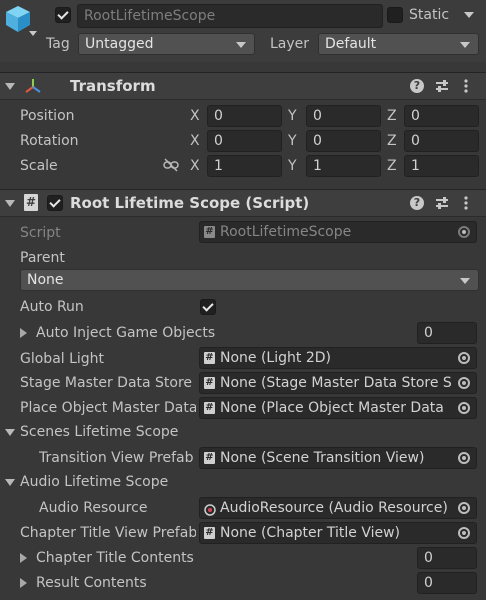  I want to click on transition-view-label: Transition View Prefab, so click(116, 458).